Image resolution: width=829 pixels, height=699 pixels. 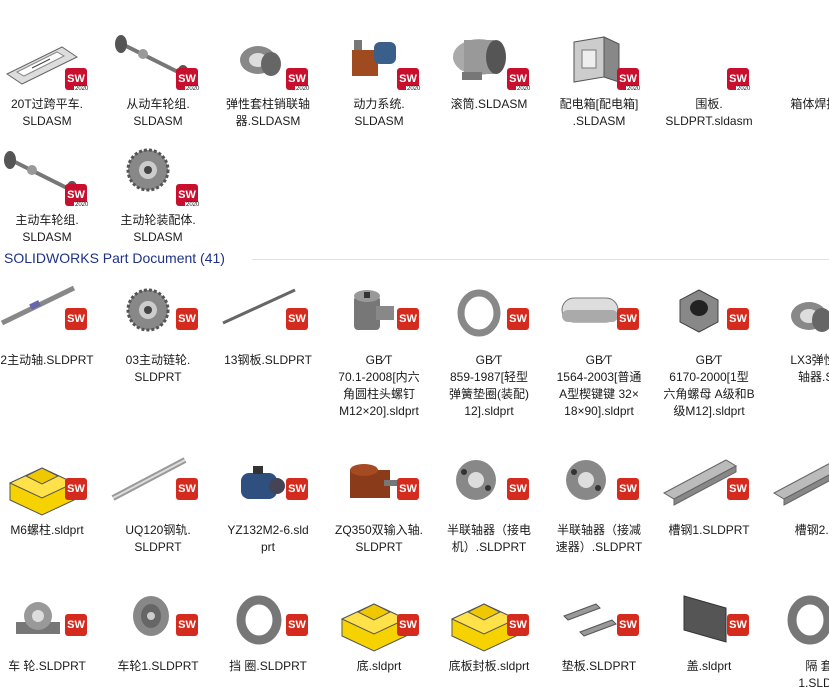 I want to click on file-item: SW 2020 从动车轮组. SLDASM, so click(x=158, y=71).